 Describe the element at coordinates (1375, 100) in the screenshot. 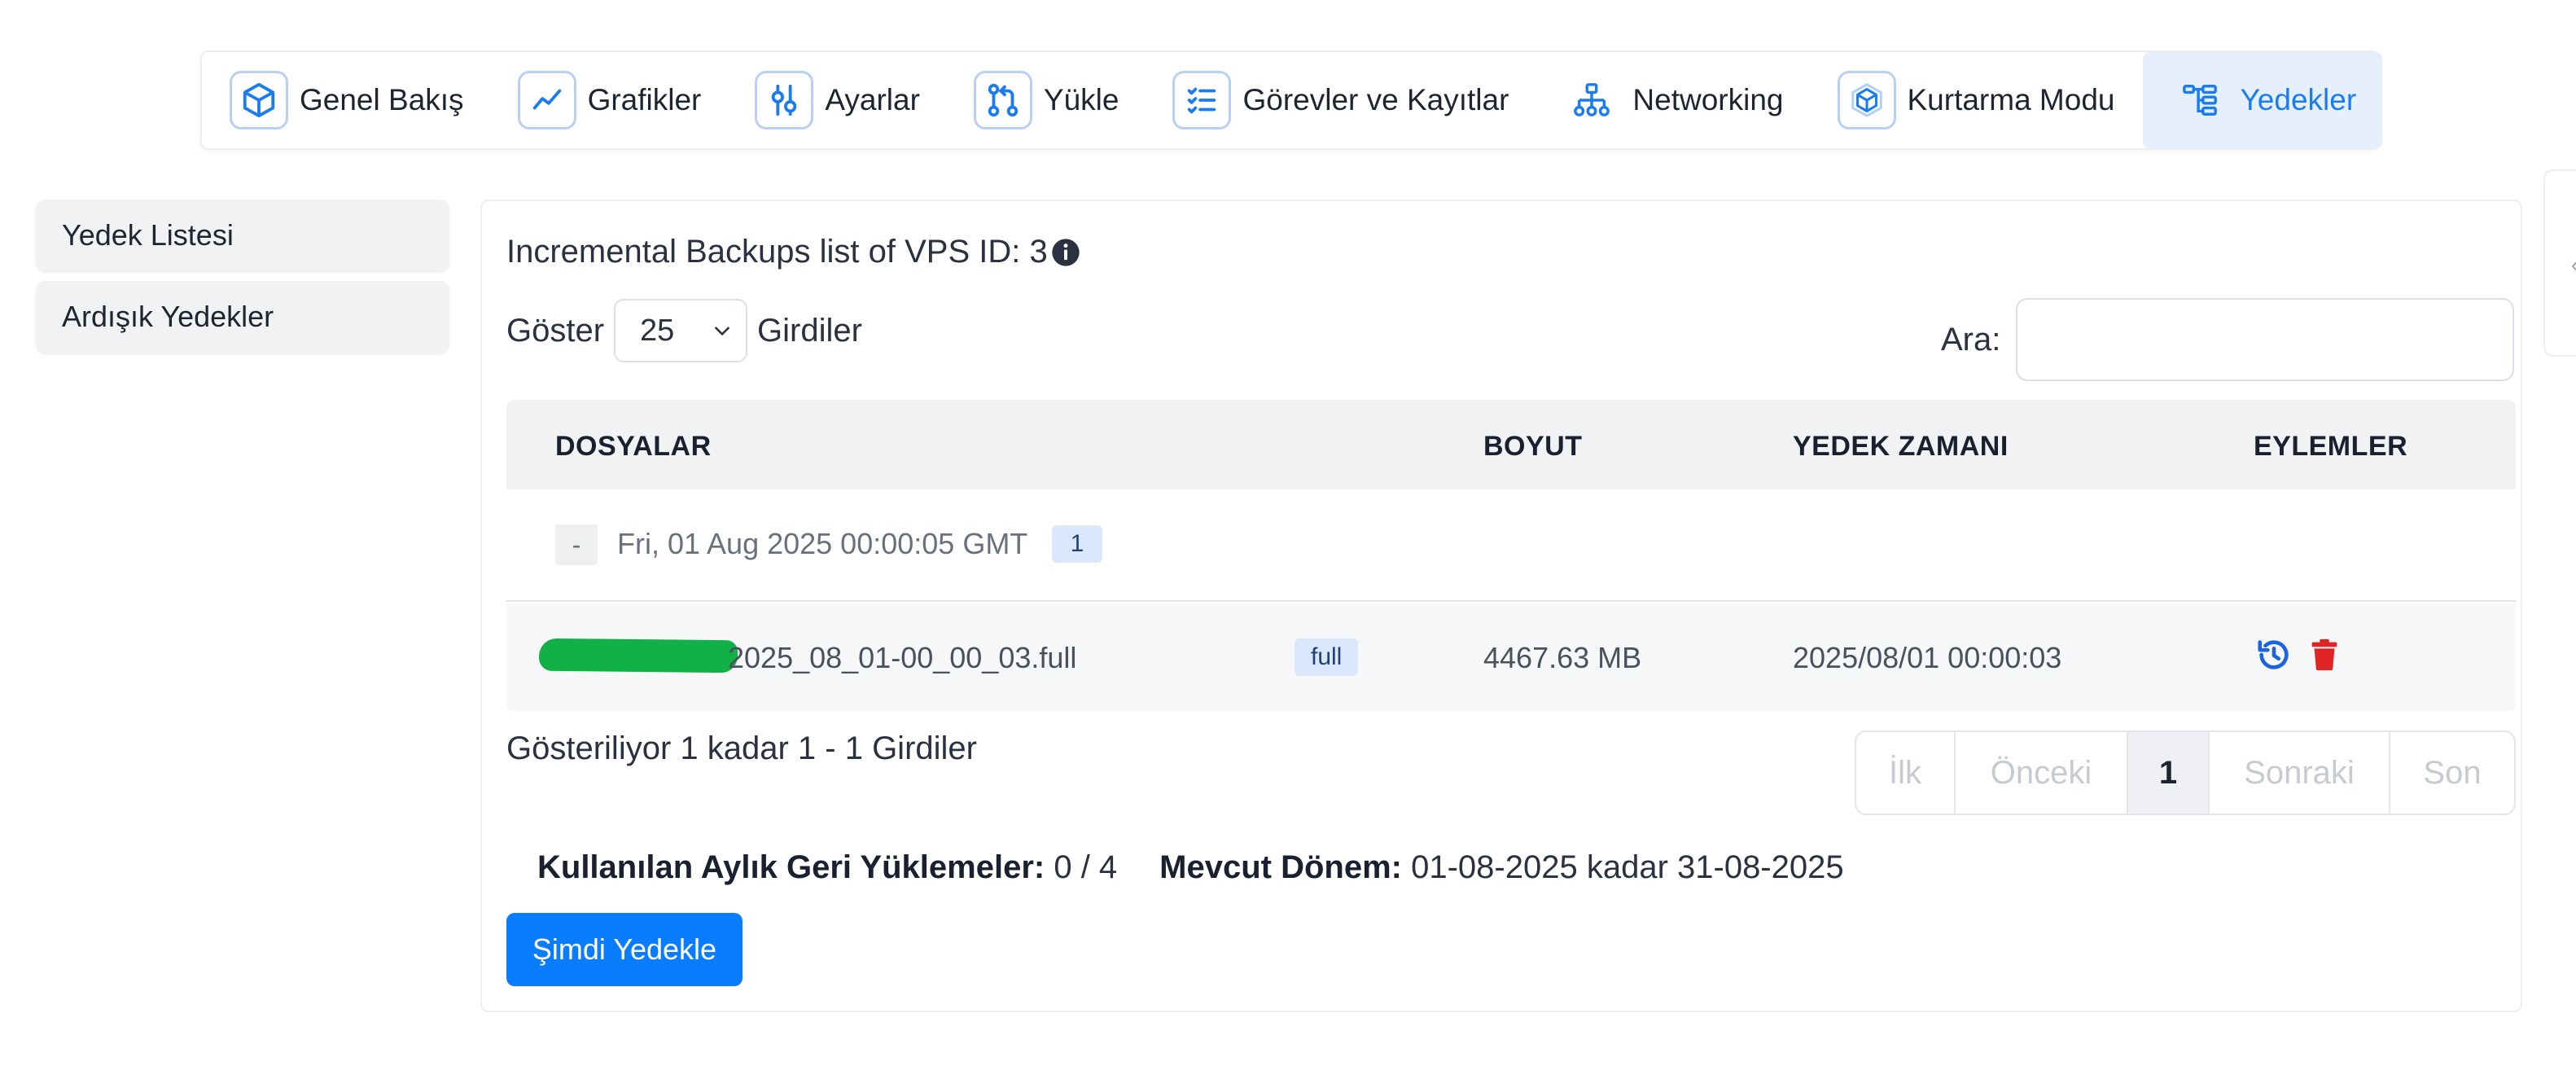

I see `tab-label: Görevler ve Kayıtlar` at that location.